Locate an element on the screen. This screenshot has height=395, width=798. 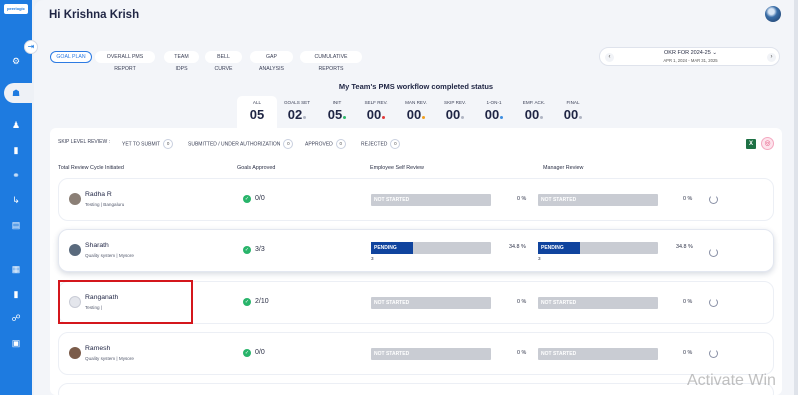
collapse-sidebar-button: ⇥ is located at coordinates (31, 47).